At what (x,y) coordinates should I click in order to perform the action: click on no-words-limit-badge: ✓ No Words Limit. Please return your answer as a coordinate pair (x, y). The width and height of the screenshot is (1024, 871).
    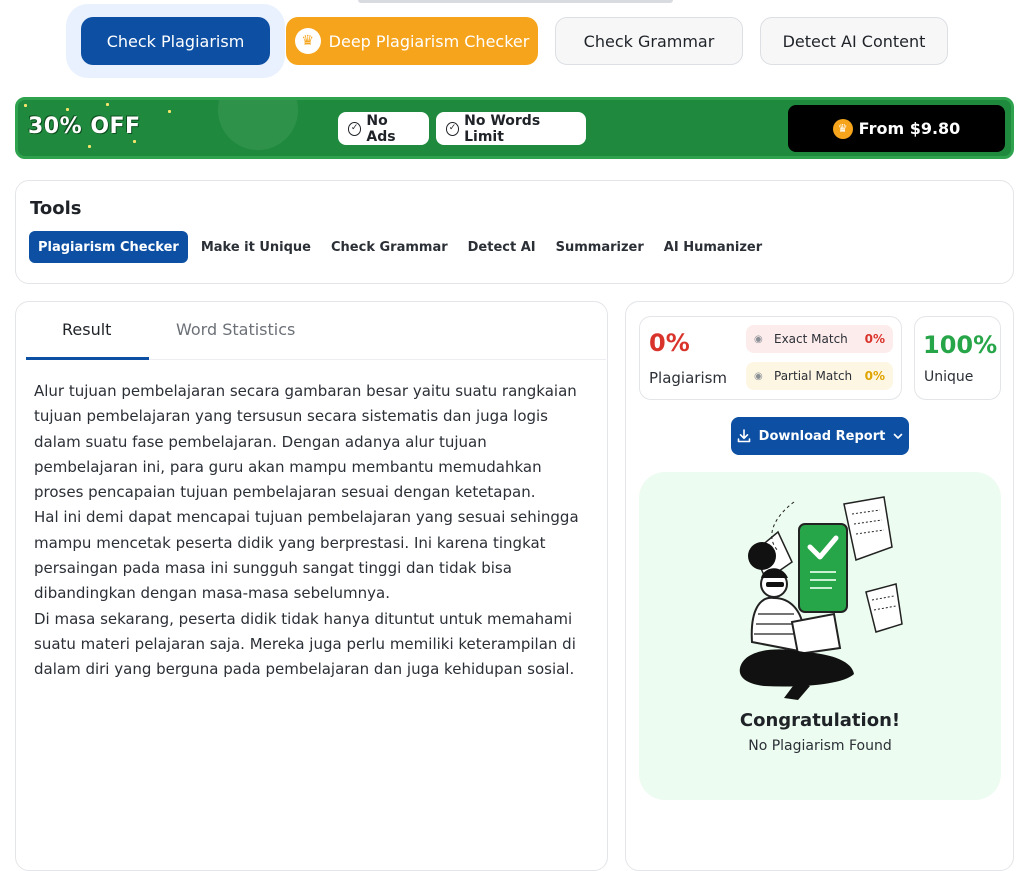
    Looking at the image, I should click on (511, 128).